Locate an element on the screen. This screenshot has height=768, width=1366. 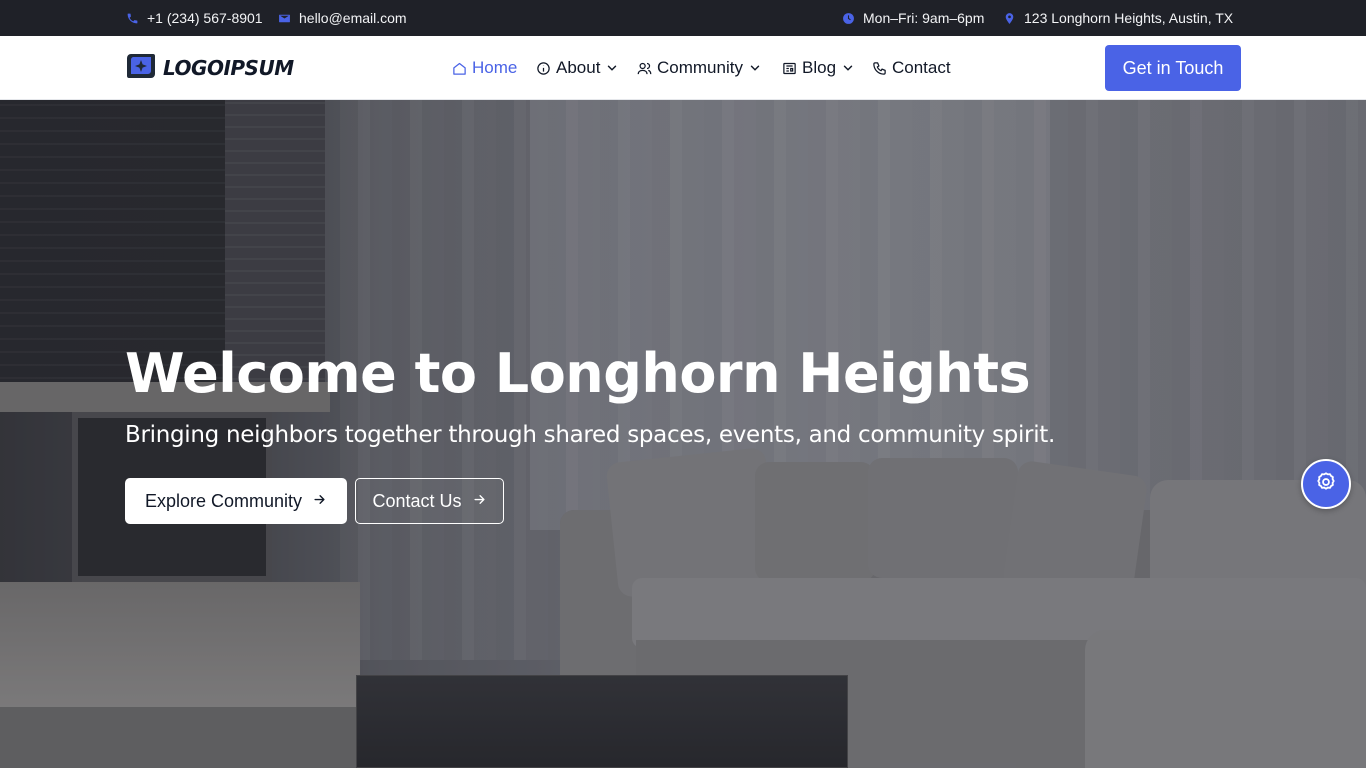
address: 123 Longhorn Heights, Austin, TX is located at coordinates (1118, 18).